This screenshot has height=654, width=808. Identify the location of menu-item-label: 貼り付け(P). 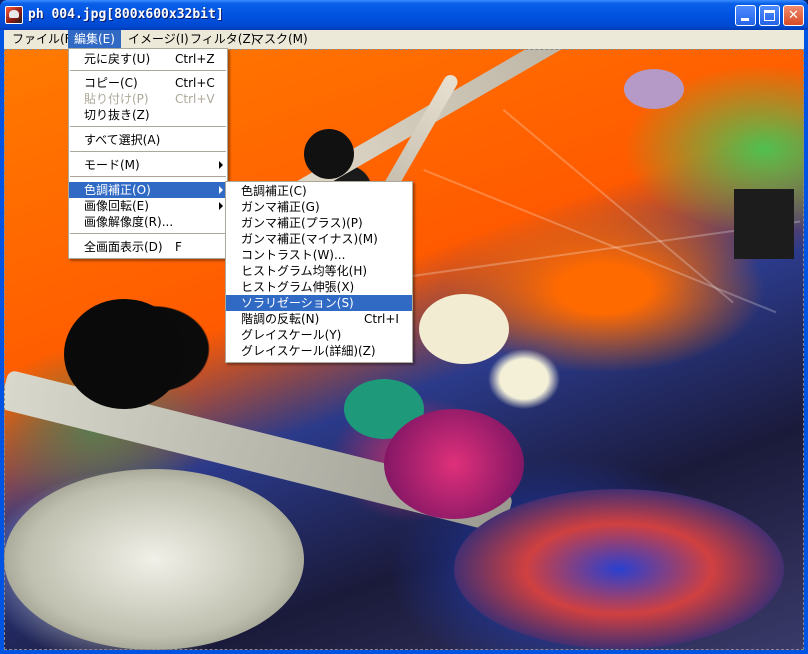
(116, 99).